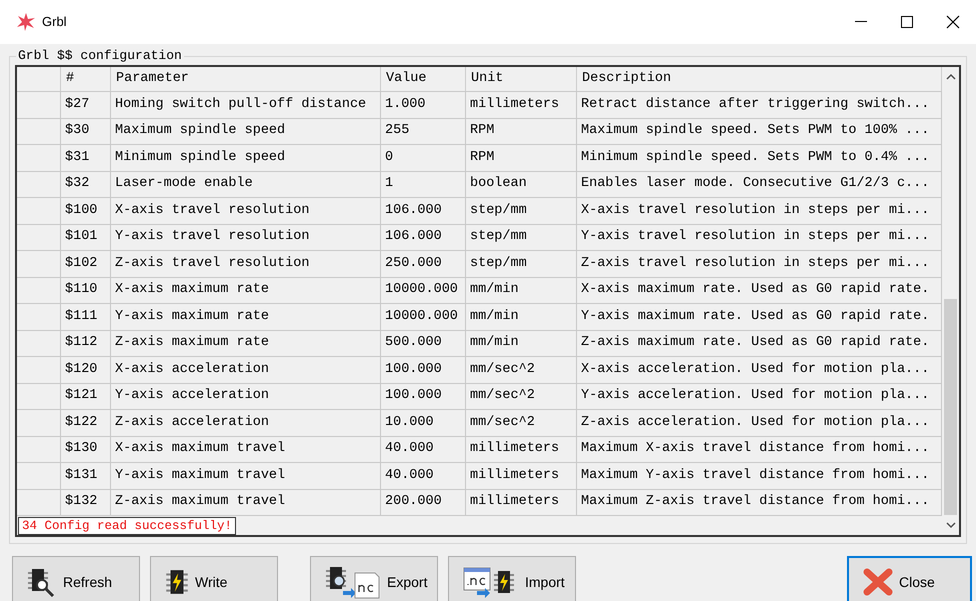 The height and width of the screenshot is (601, 976). I want to click on table-cell: 255, so click(423, 131).